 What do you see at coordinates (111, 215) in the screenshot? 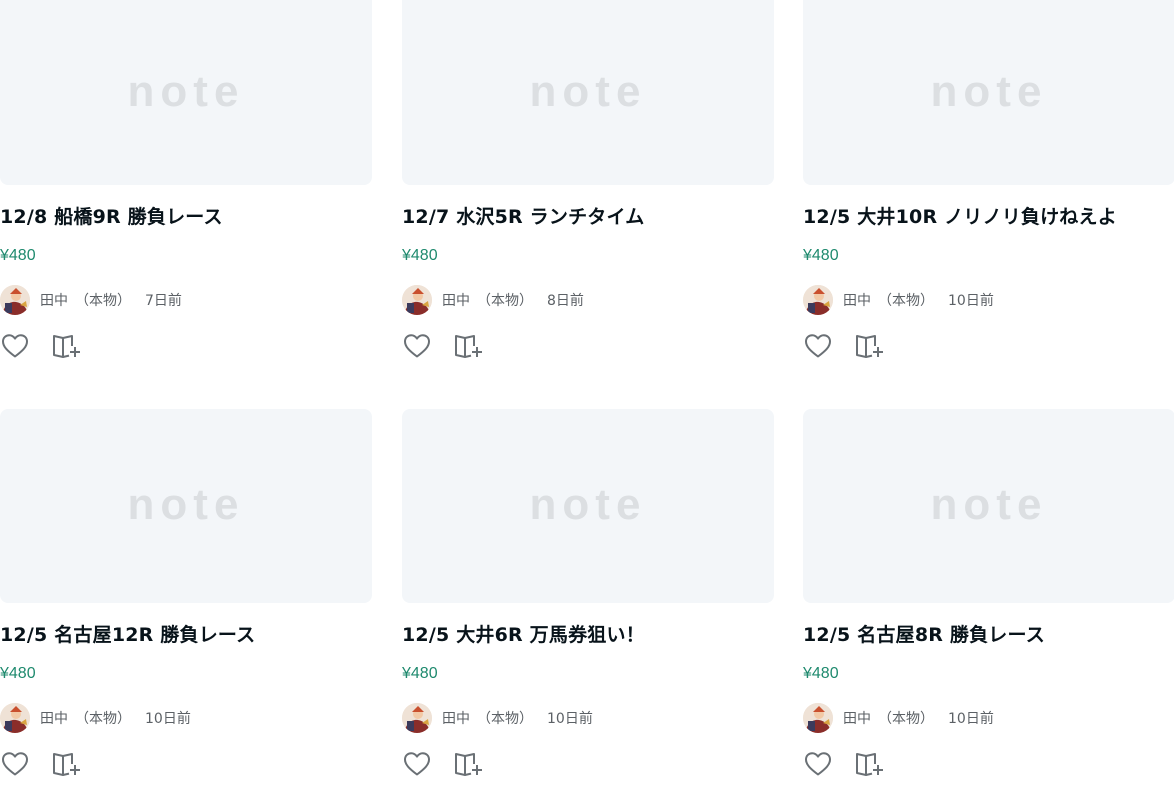
I see `note-title: 12/8 船橋9R 勝負レース` at bounding box center [111, 215].